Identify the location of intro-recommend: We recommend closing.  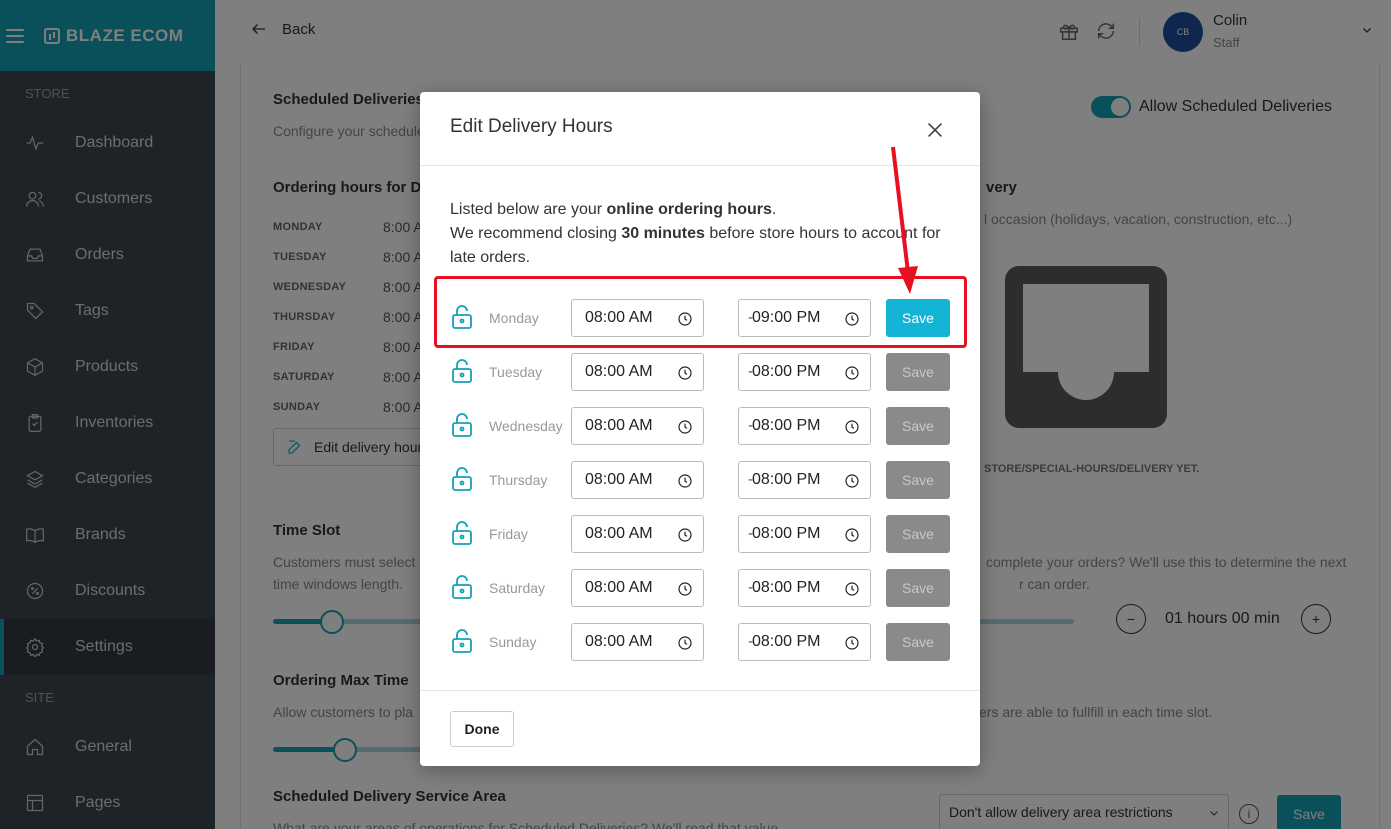
(536, 233).